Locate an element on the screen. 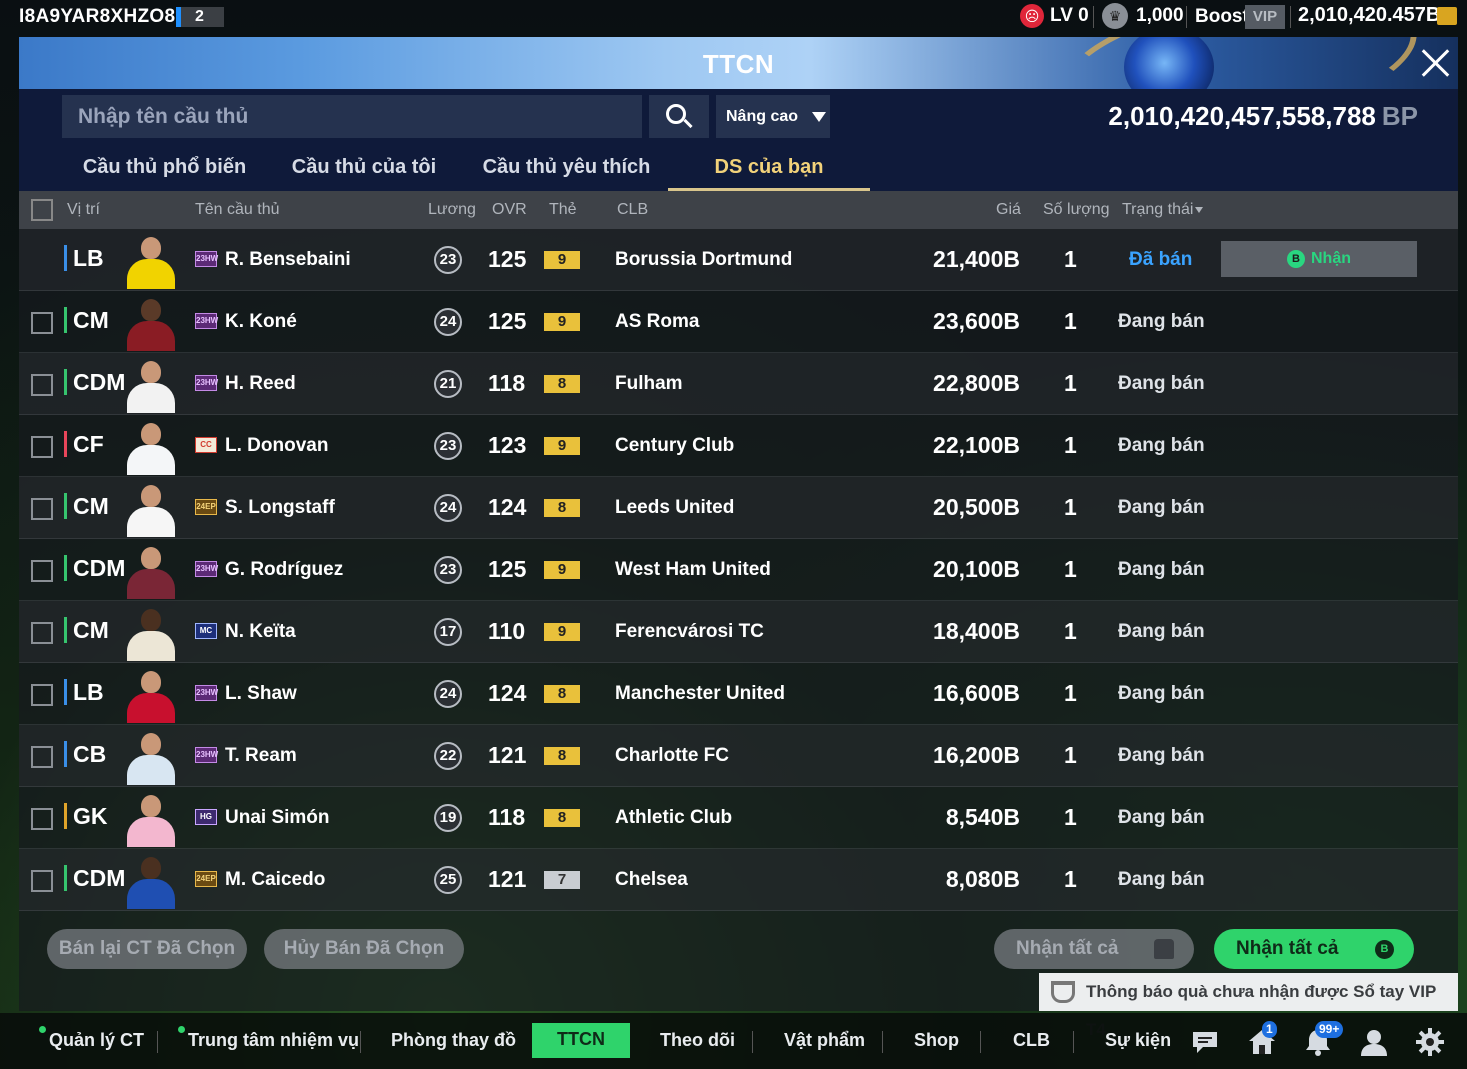 The width and height of the screenshot is (1467, 1069). player-name: T. Ream is located at coordinates (261, 756).